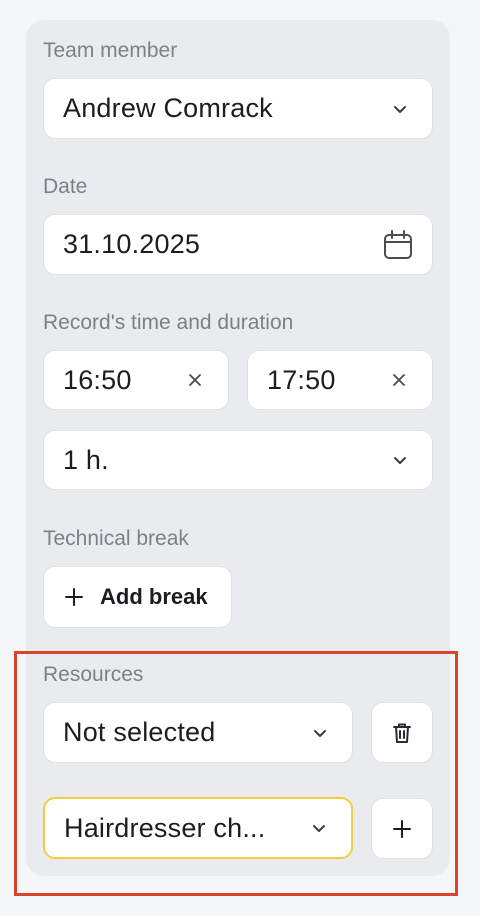  I want to click on delete-resource-button, so click(402, 732).